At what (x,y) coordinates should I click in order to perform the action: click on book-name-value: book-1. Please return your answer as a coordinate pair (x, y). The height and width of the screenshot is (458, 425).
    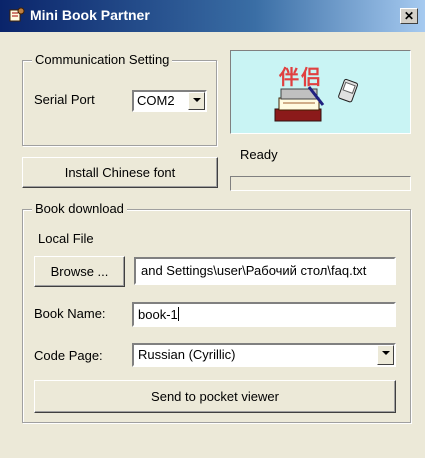
    Looking at the image, I should click on (158, 314).